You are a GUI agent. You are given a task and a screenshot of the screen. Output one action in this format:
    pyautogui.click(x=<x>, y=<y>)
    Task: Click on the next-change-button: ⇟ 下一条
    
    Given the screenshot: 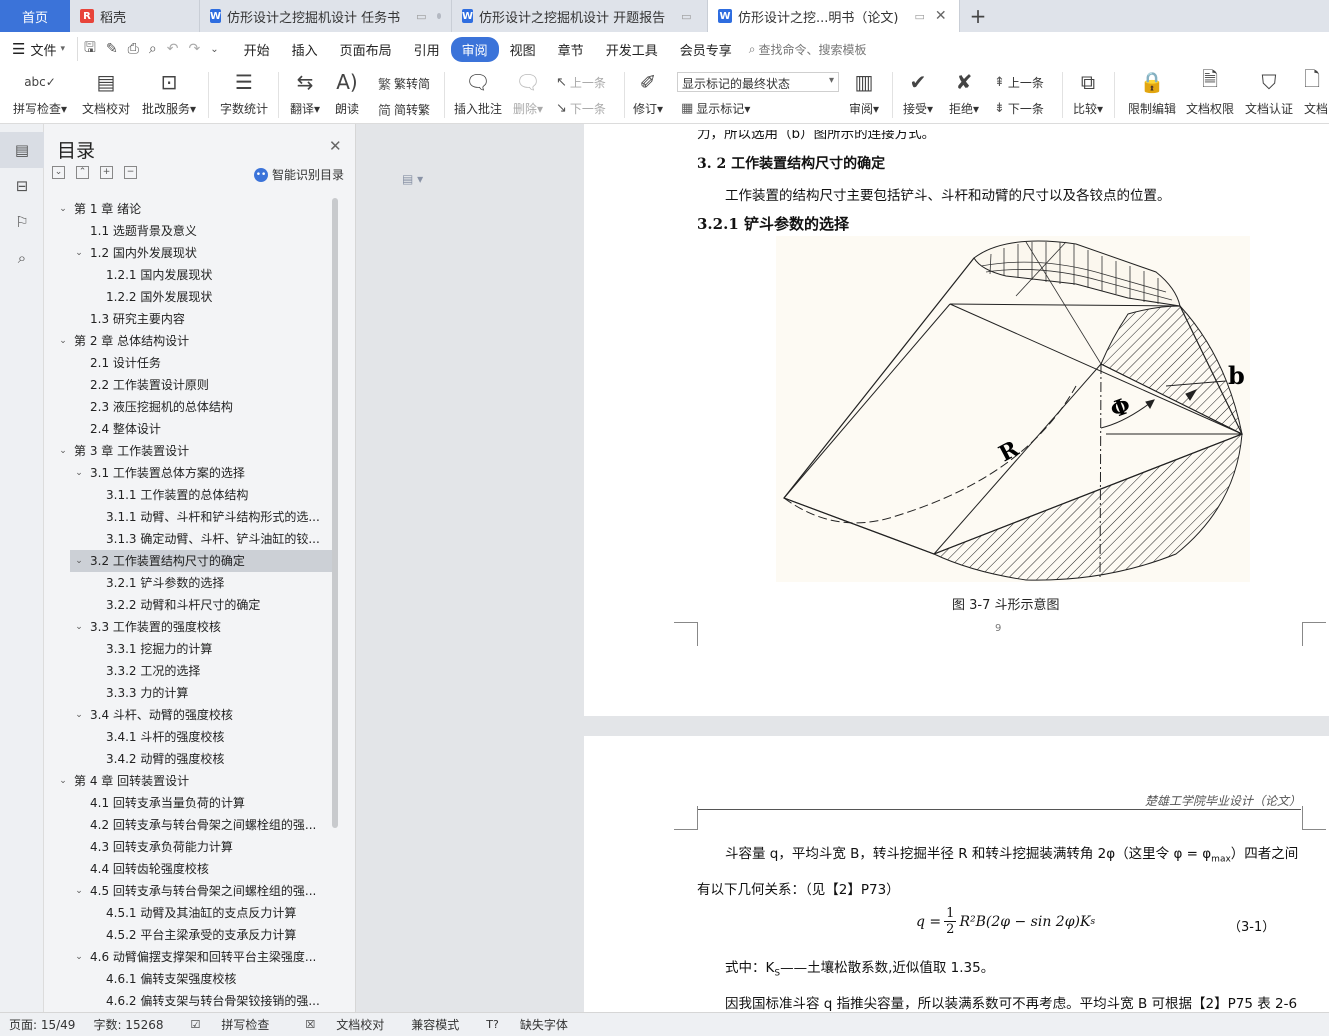 What is the action you would take?
    pyautogui.click(x=1019, y=108)
    